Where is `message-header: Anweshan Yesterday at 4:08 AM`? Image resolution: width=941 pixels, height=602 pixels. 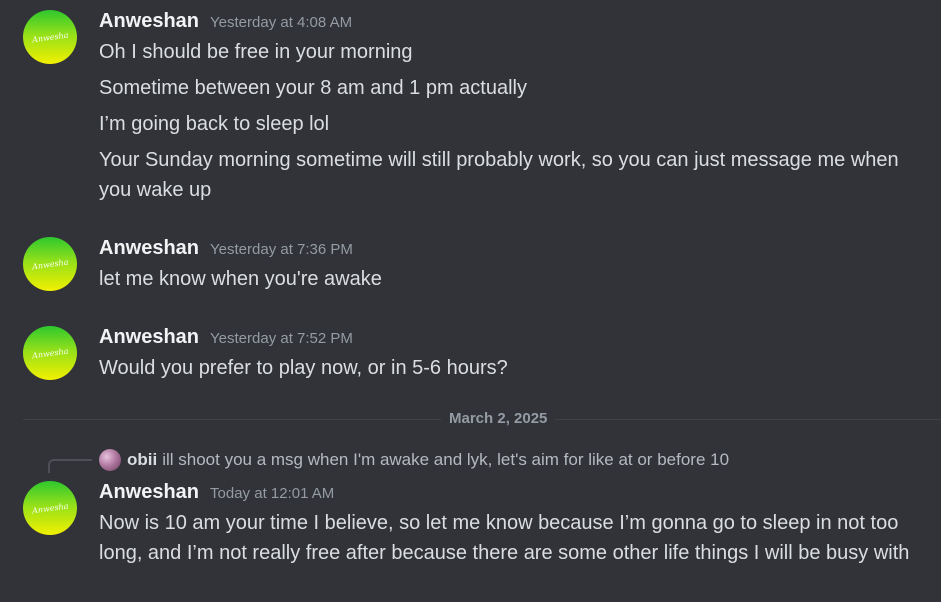 message-header: Anweshan Yesterday at 4:08 AM is located at coordinates (225, 21).